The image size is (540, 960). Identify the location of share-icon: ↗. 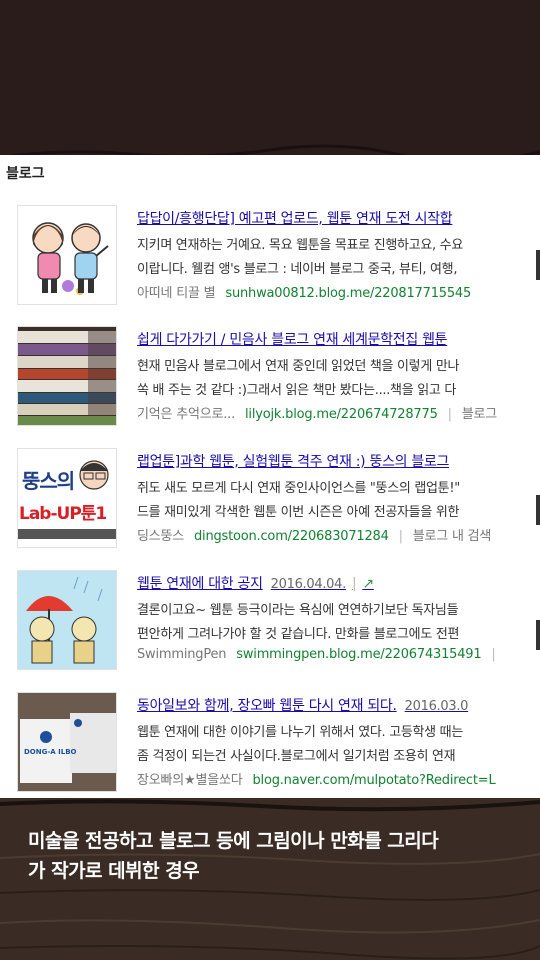
(368, 584).